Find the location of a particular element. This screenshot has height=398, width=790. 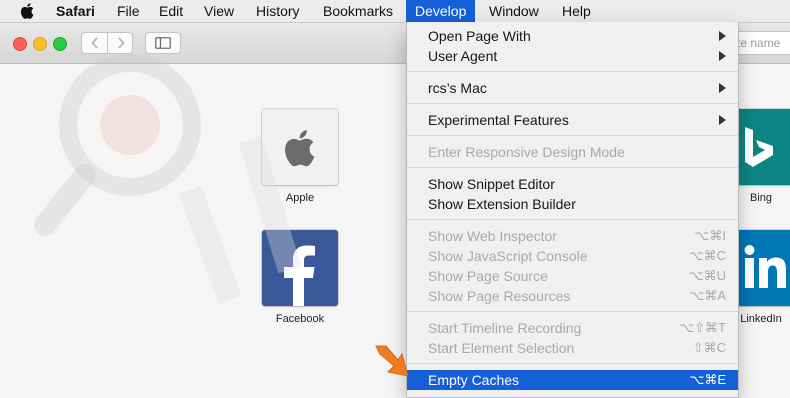

sidebar-toggle-button is located at coordinates (163, 43).